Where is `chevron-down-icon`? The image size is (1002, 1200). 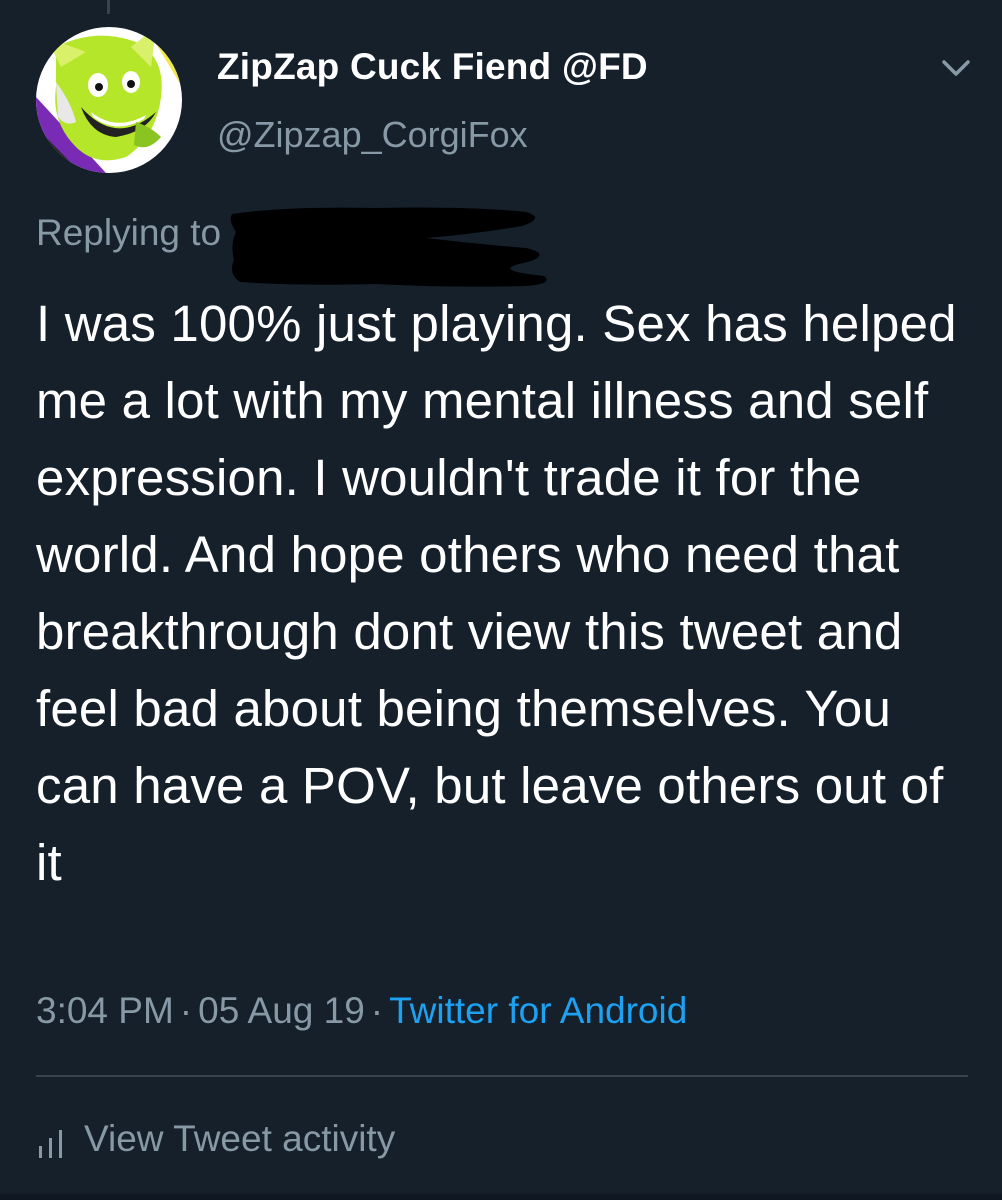 chevron-down-icon is located at coordinates (956, 68).